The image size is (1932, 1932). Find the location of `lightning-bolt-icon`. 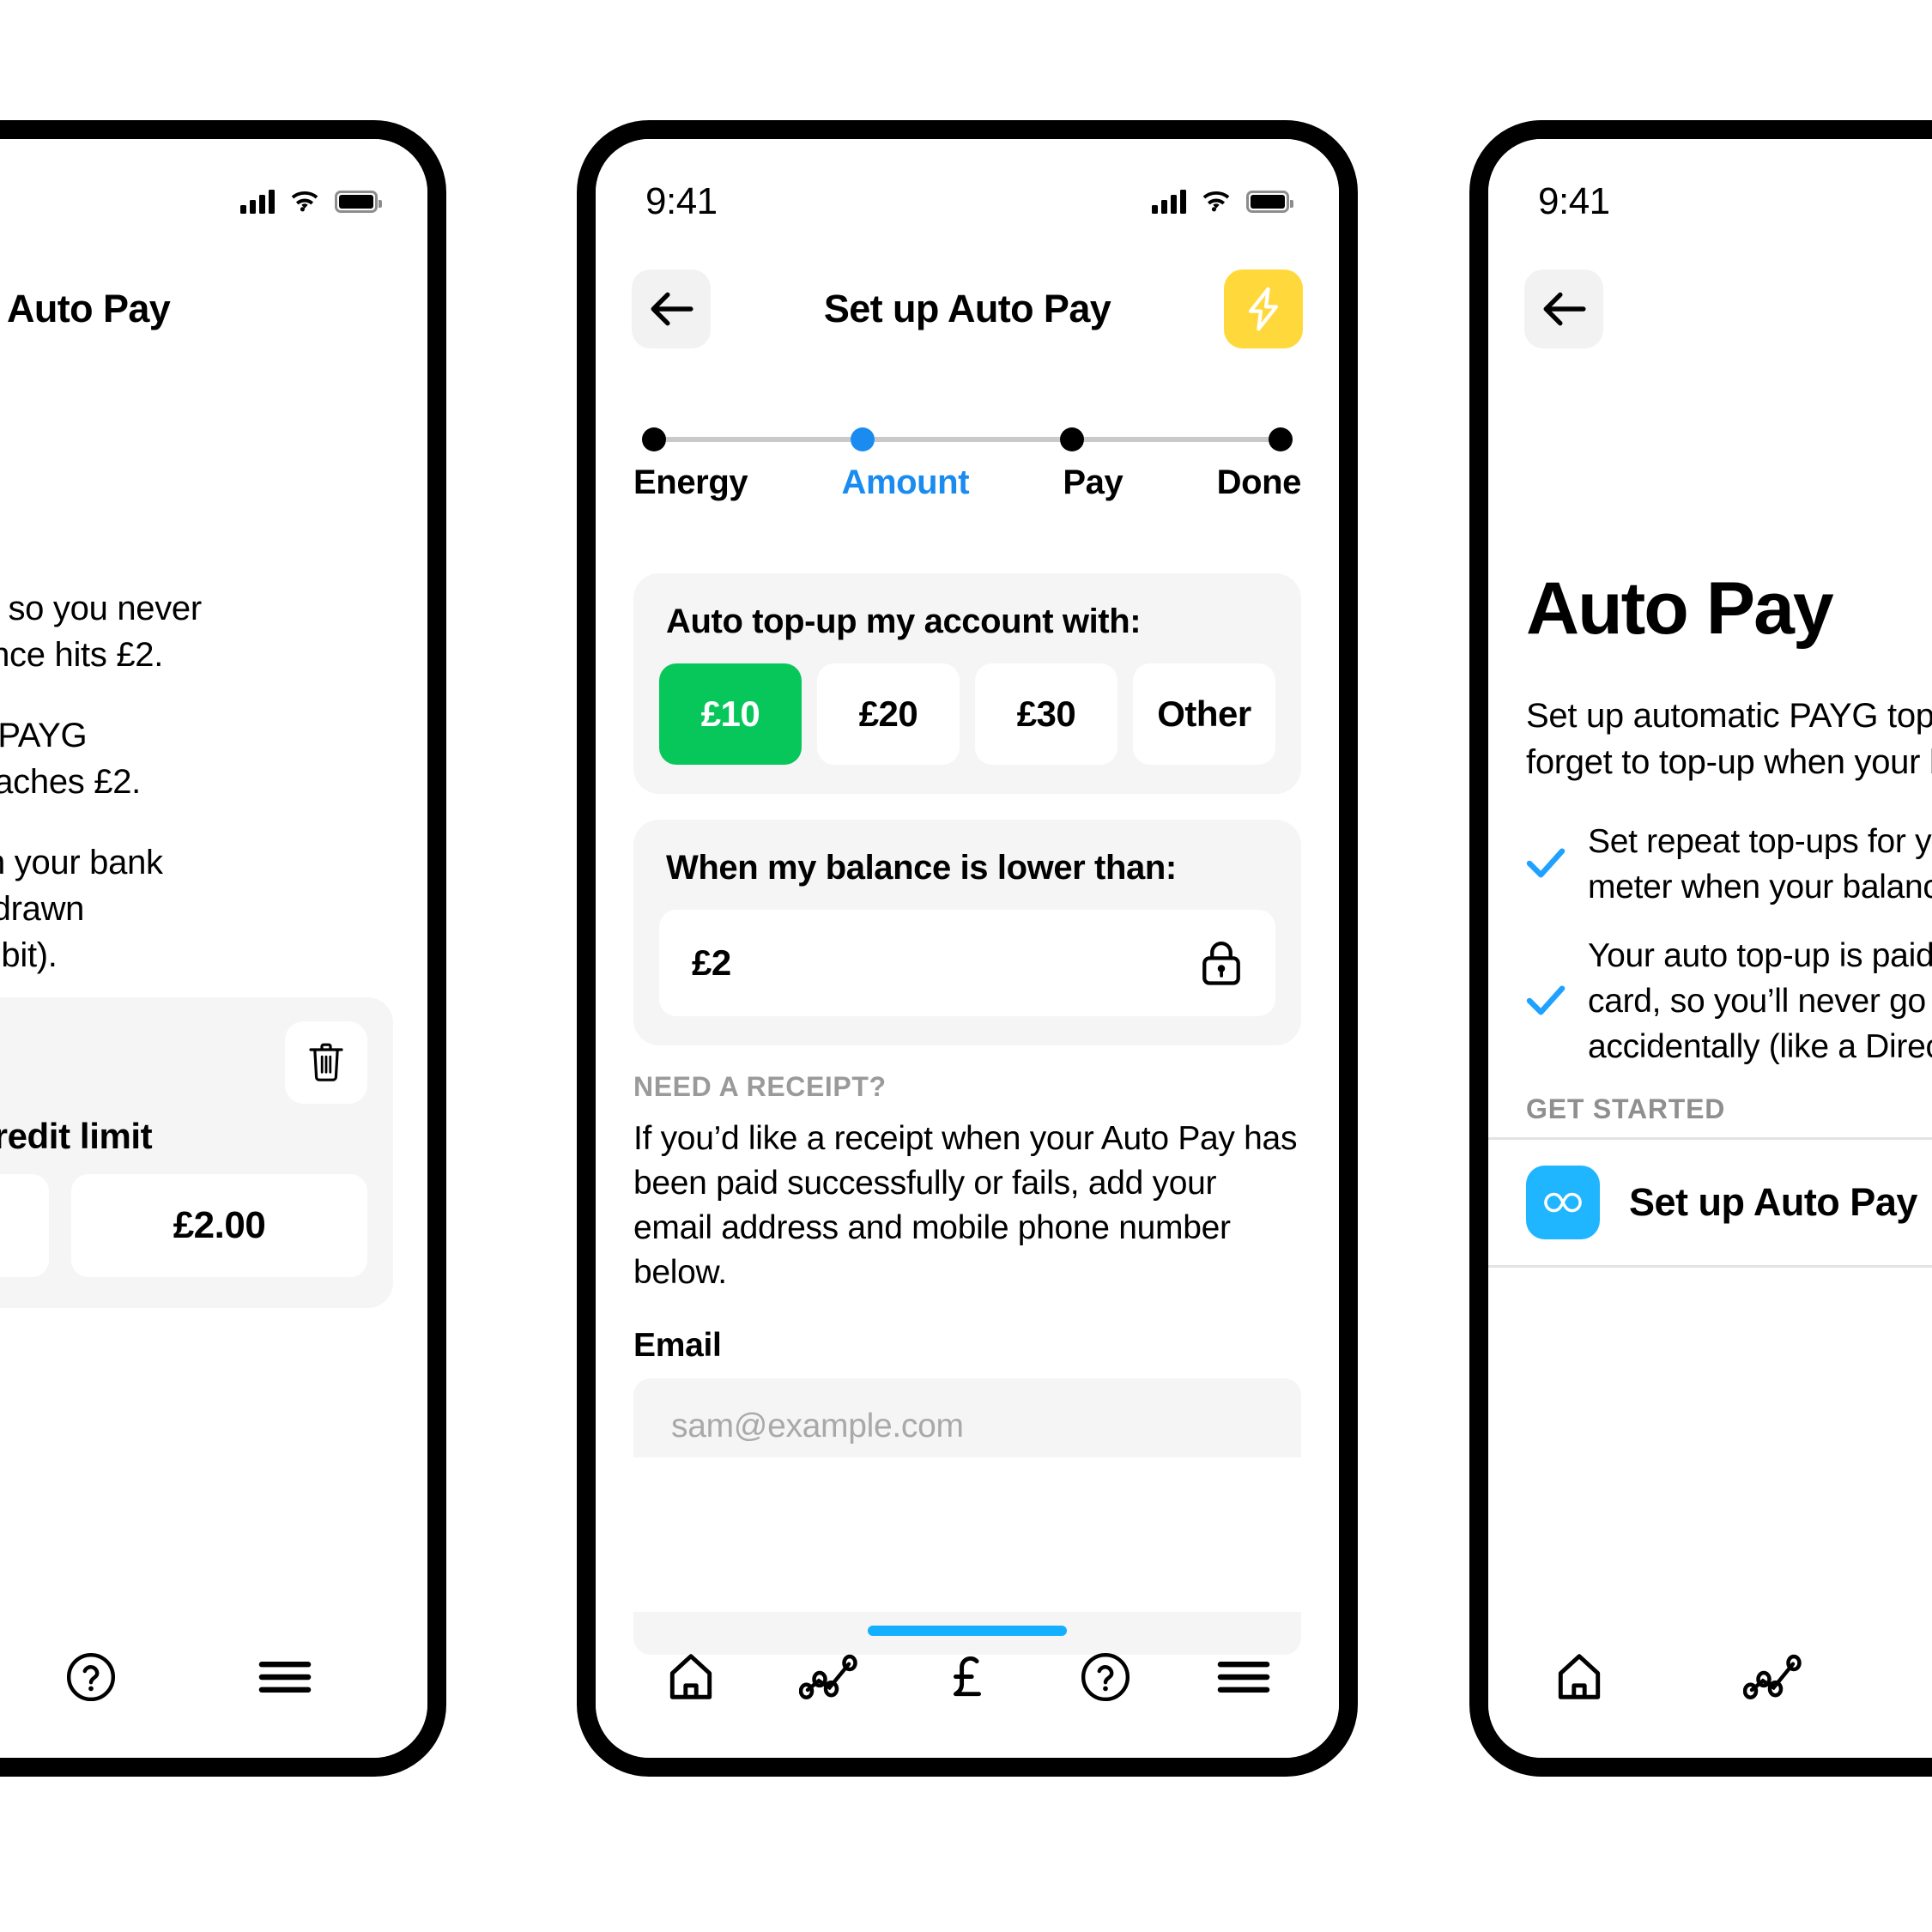

lightning-bolt-icon is located at coordinates (1263, 309).